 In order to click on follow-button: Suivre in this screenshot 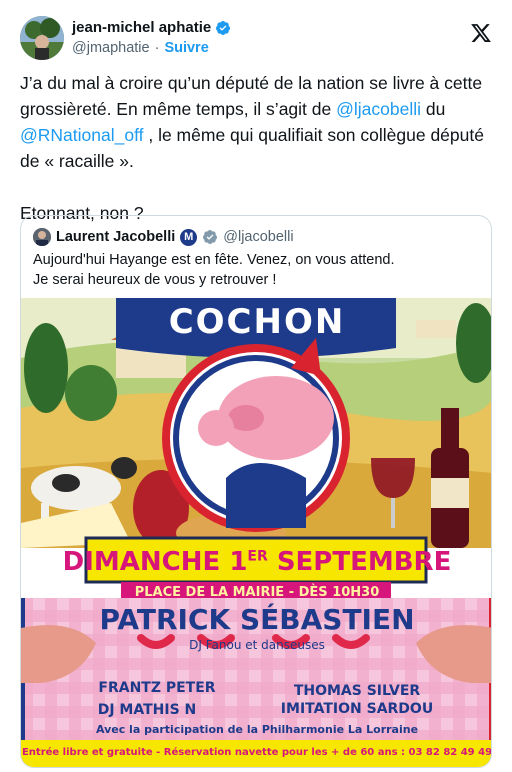, I will do `click(186, 48)`.